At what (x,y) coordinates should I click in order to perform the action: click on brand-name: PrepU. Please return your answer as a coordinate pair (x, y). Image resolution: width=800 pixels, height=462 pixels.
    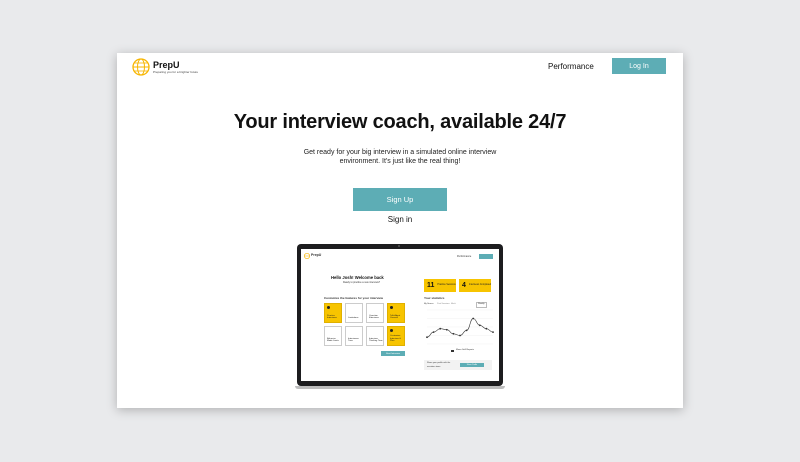
    Looking at the image, I should click on (166, 65).